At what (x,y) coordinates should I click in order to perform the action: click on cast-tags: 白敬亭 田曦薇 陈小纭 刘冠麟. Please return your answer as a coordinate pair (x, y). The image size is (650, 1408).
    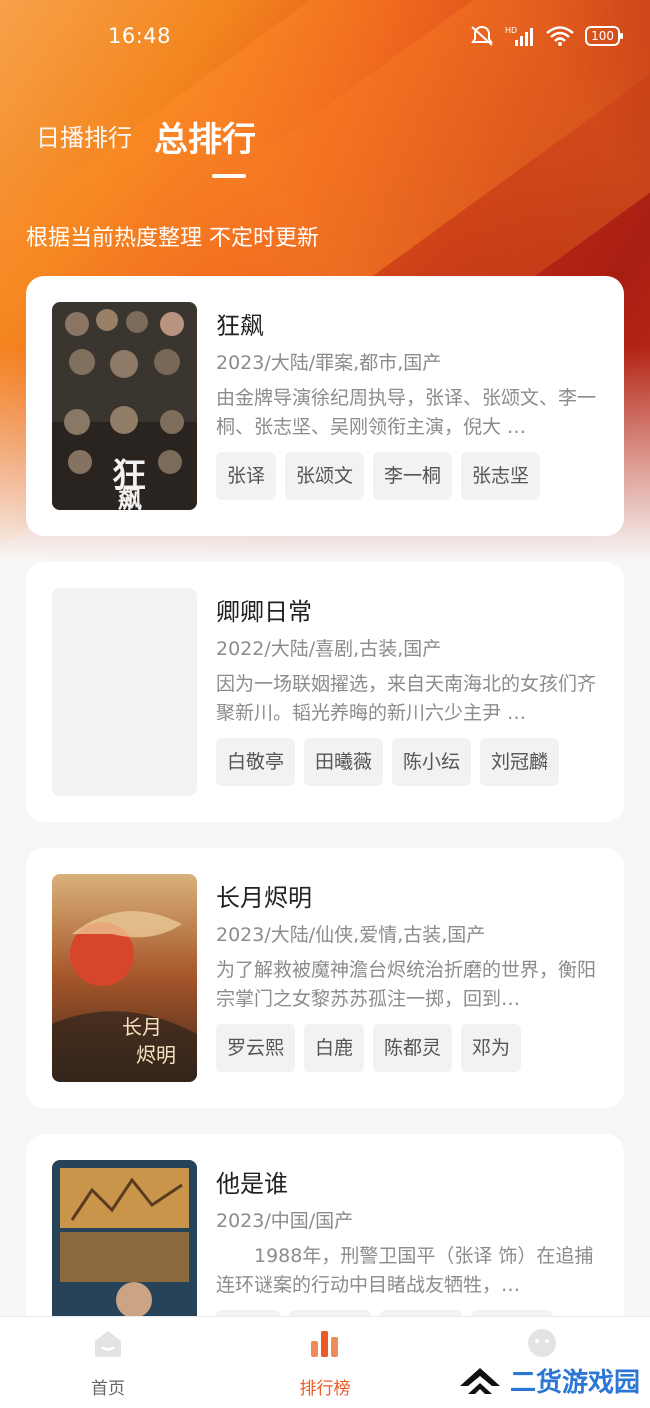
    Looking at the image, I should click on (388, 762).